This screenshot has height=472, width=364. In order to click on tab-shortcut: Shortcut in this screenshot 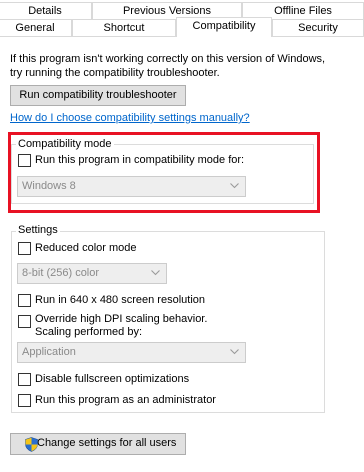, I will do `click(124, 28)`.